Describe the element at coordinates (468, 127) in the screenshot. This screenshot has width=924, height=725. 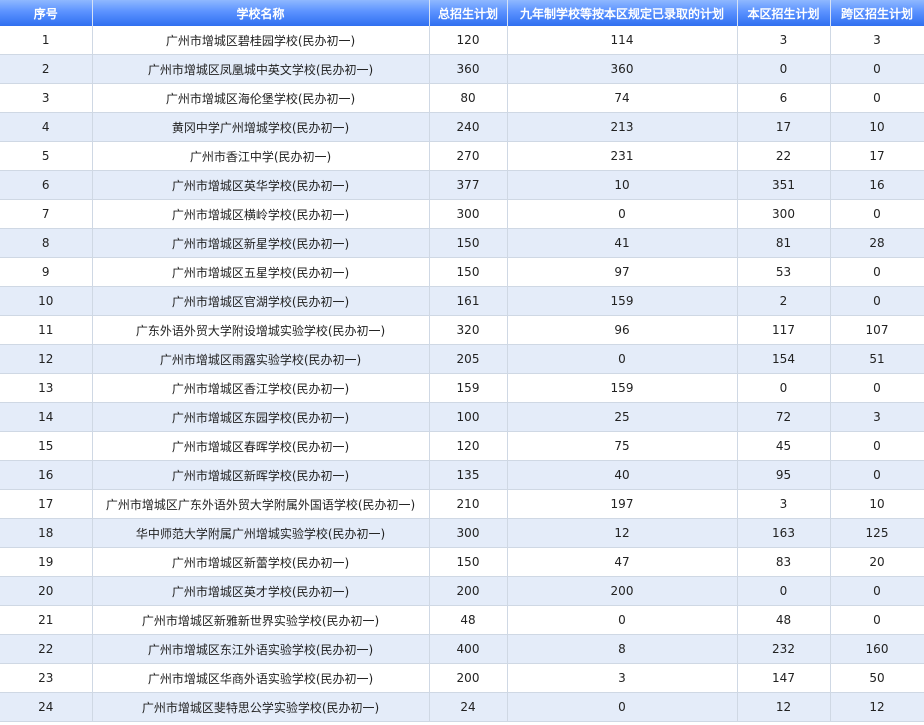
I see `cell-total-plan: 240` at that location.